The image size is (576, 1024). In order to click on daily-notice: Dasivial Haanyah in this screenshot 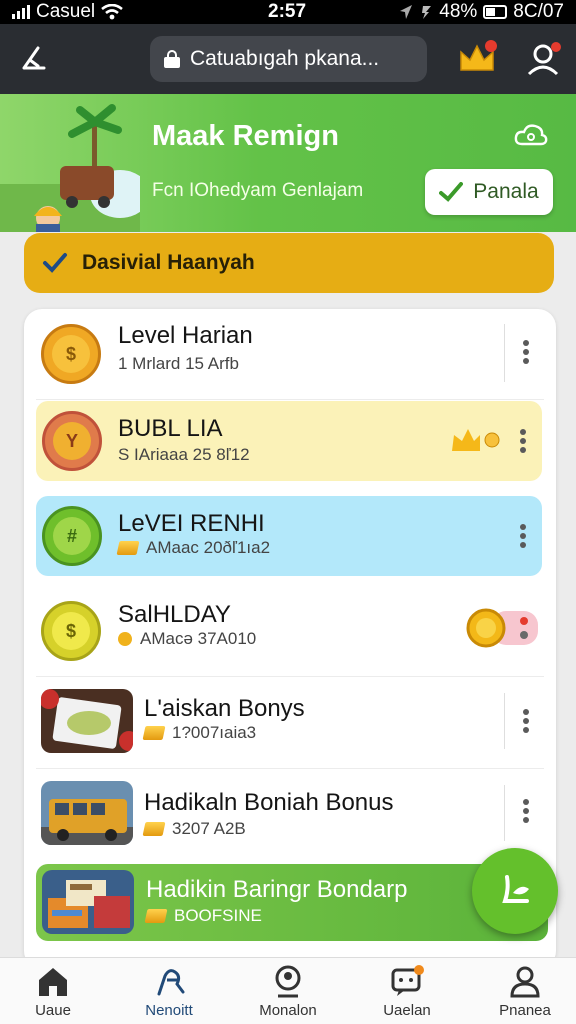, I will do `click(289, 263)`.